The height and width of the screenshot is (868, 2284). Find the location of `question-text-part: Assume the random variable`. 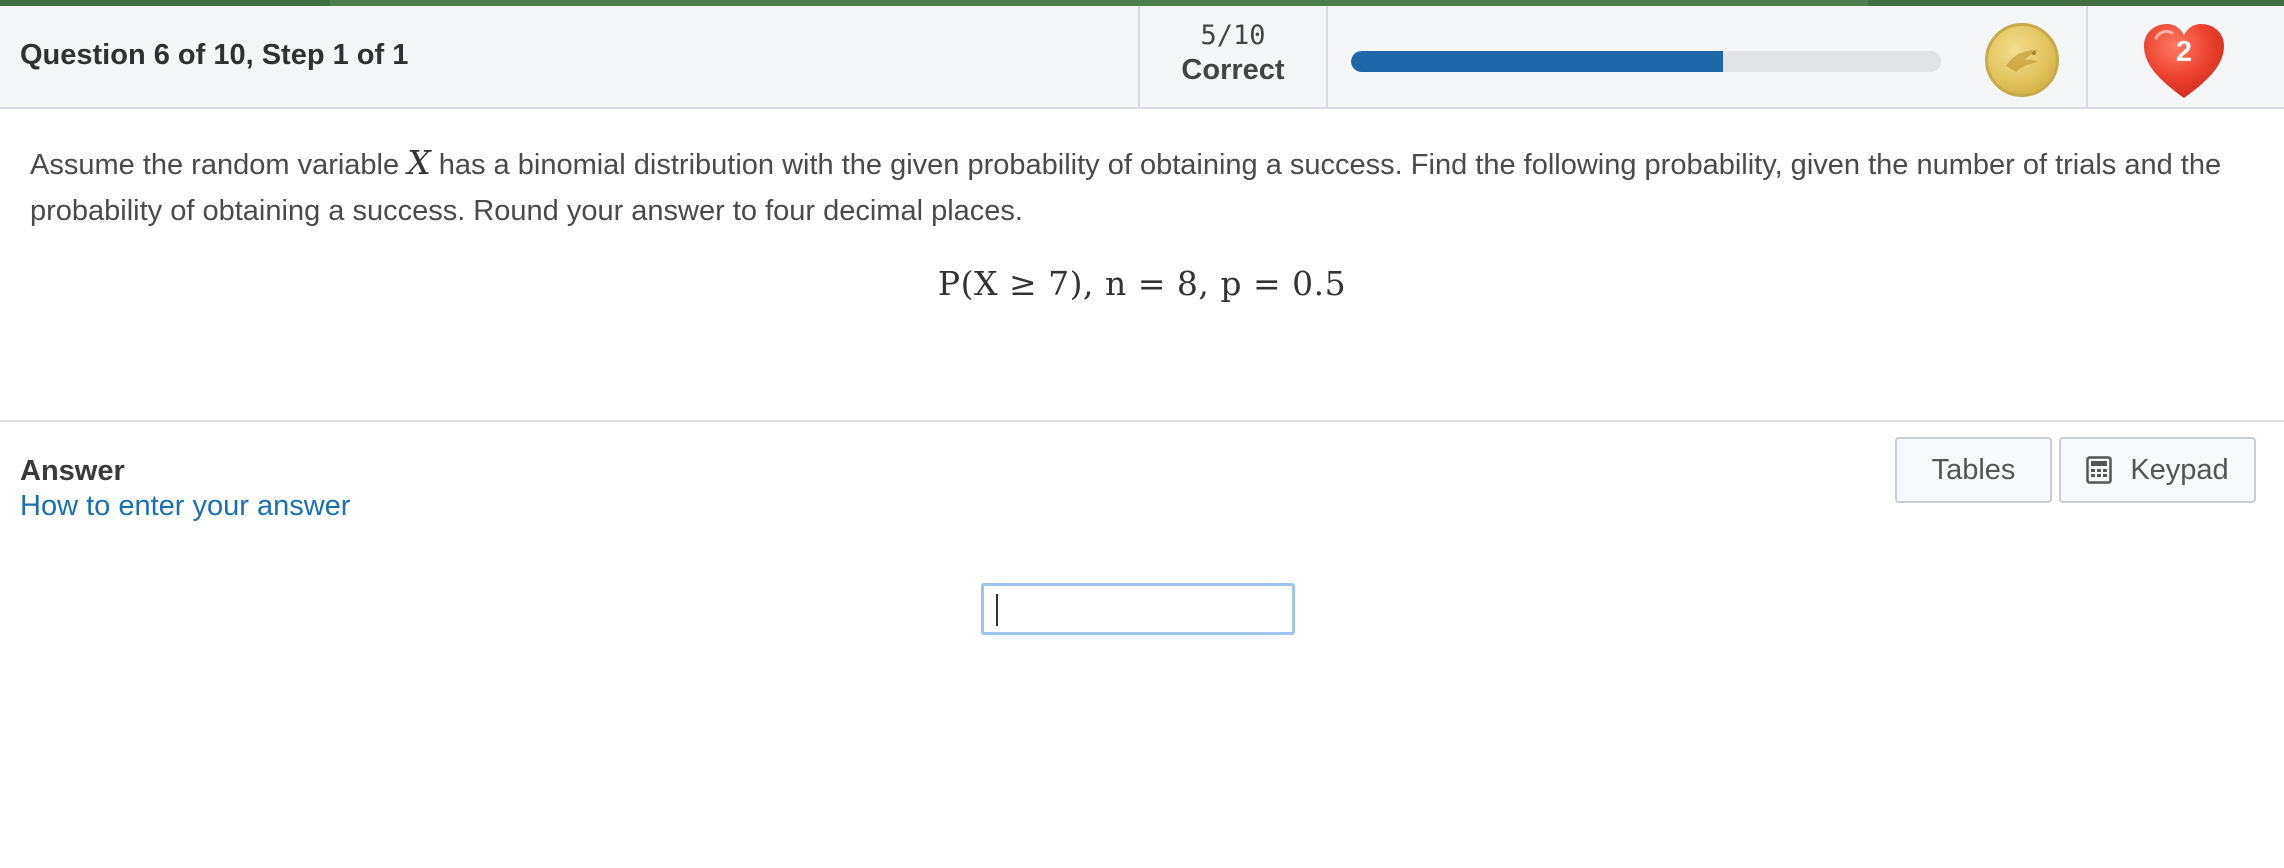

question-text-part: Assume the random variable is located at coordinates (219, 165).